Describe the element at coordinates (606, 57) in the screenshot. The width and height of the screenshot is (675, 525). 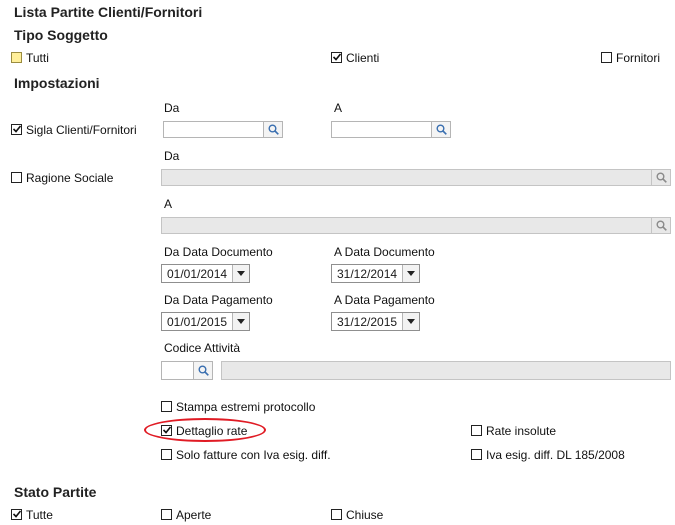
I see `fornitori-checkbox` at that location.